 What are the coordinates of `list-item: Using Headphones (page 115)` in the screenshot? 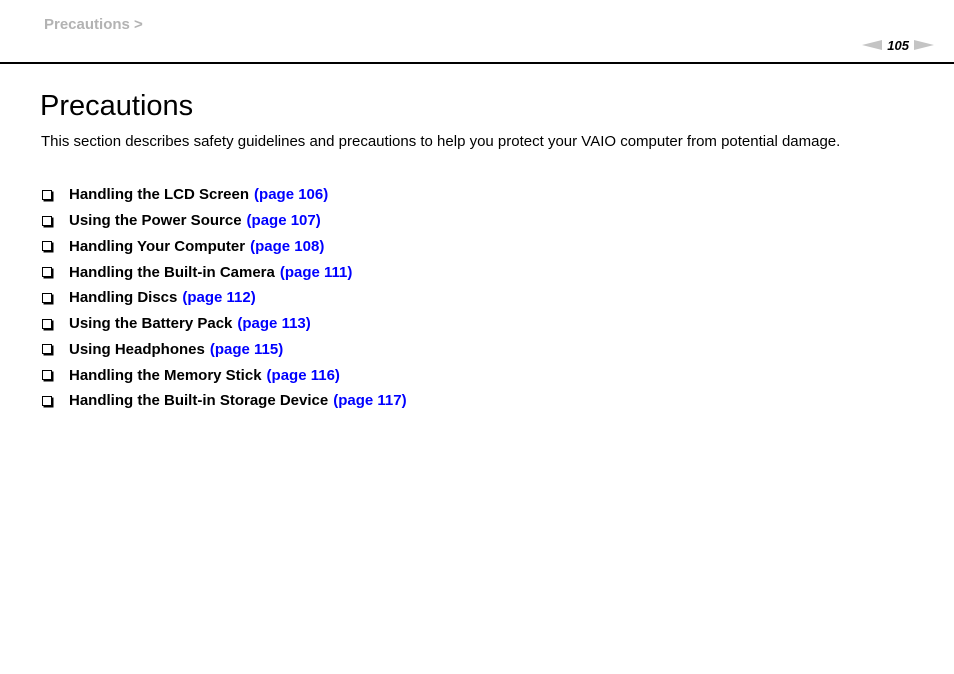 It's located at (224, 350).